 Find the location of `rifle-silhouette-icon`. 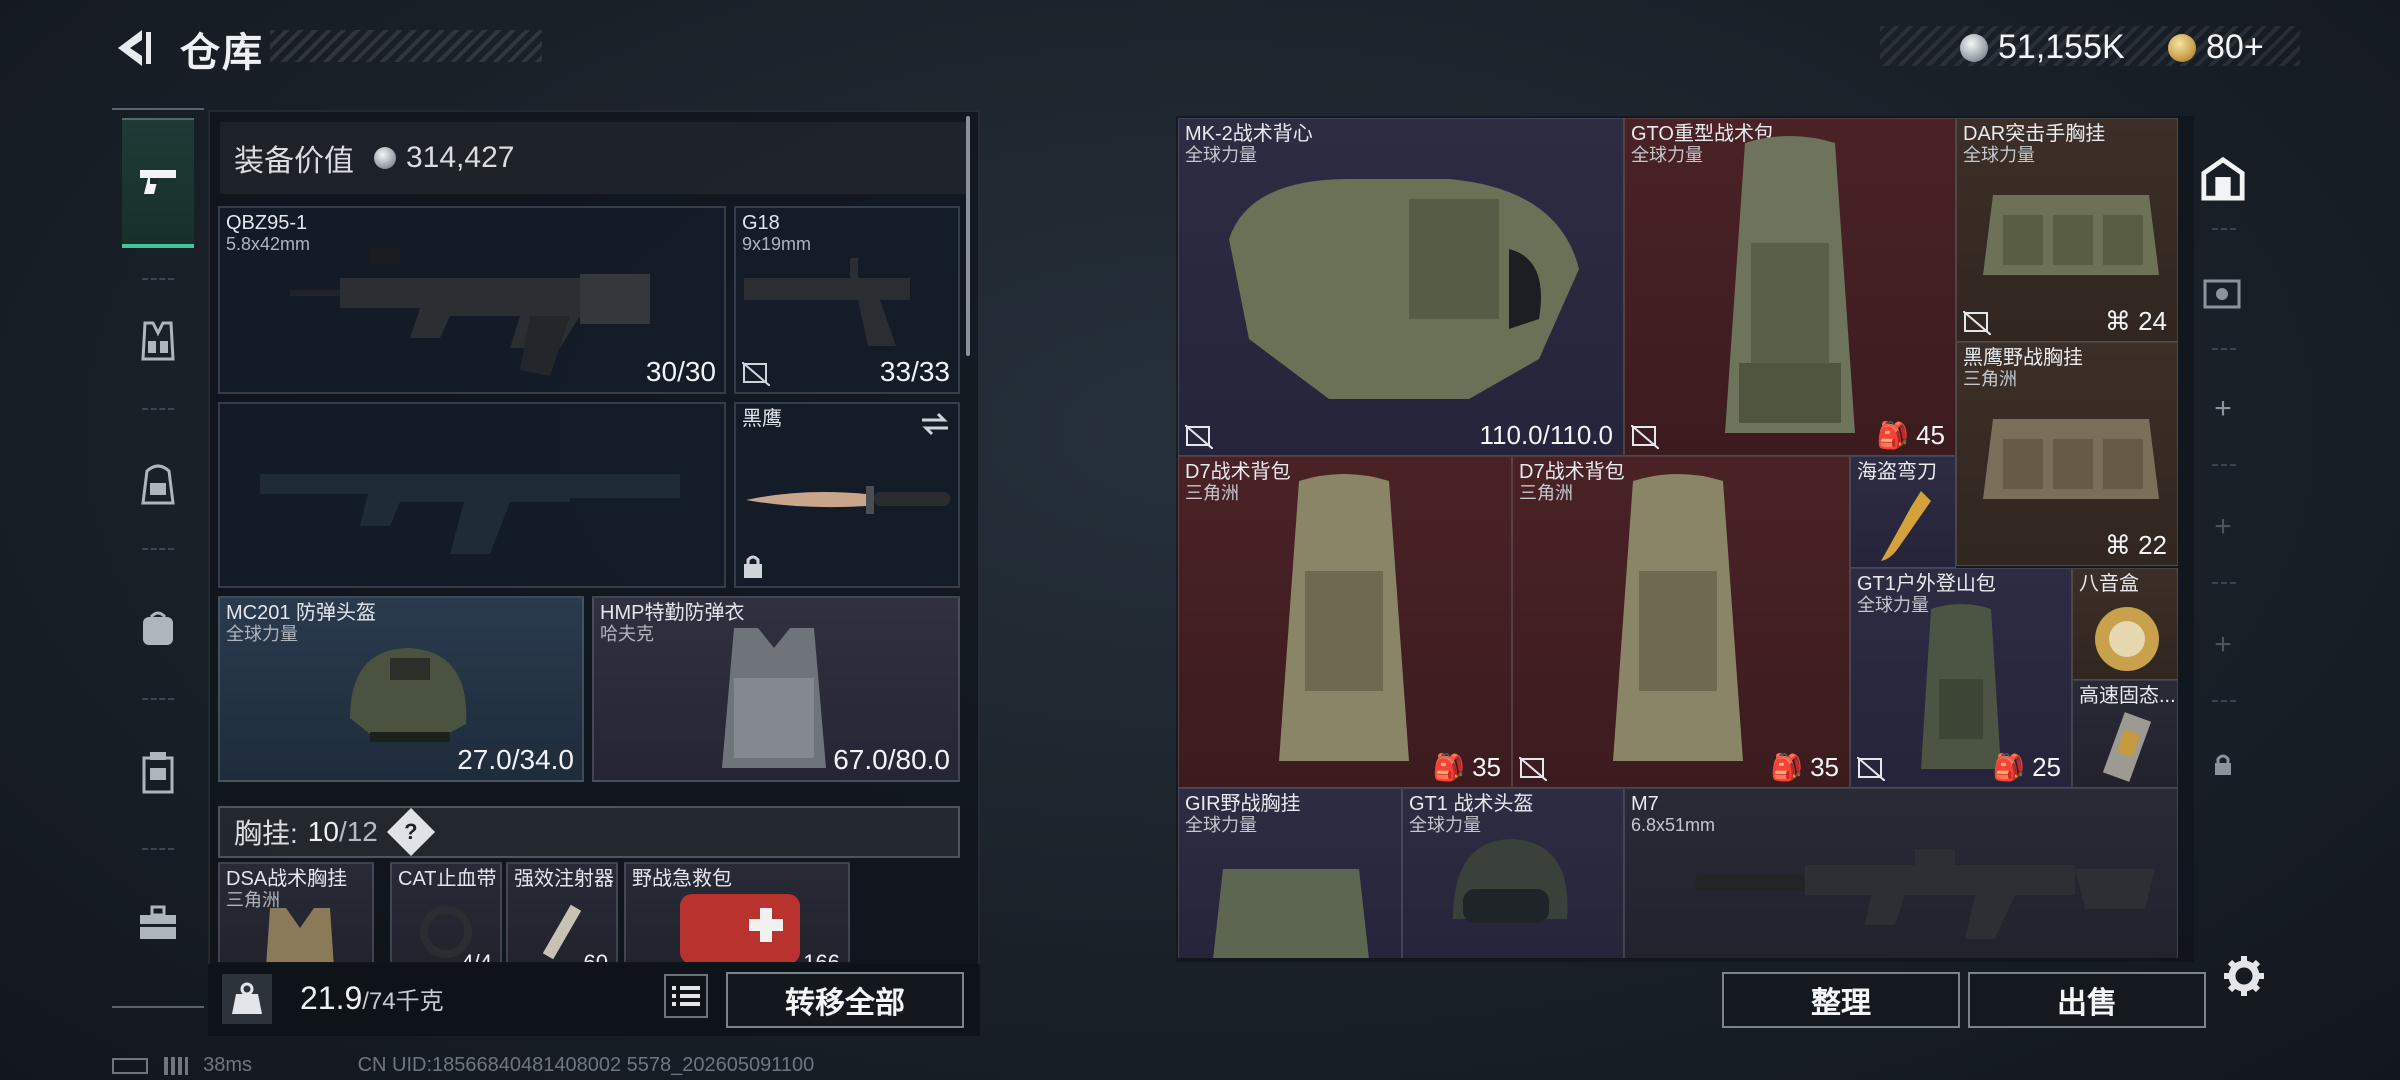

rifle-silhouette-icon is located at coordinates (470, 514).